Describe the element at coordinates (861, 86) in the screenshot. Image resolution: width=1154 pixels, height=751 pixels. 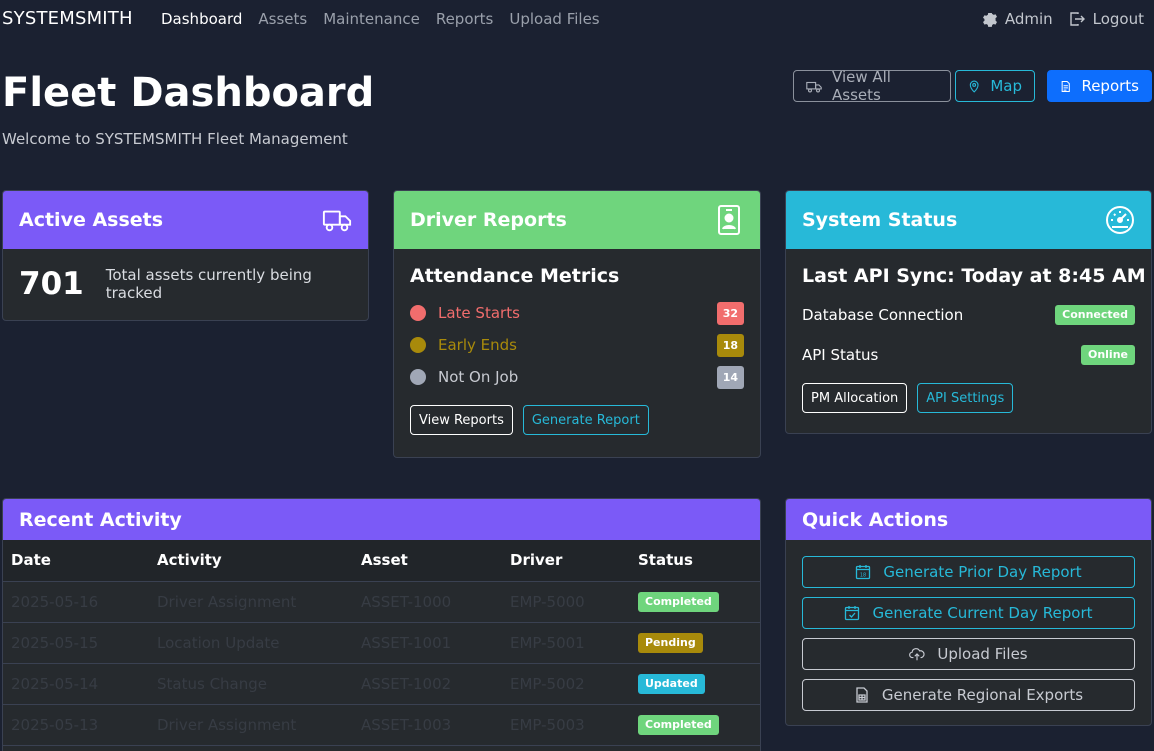
I see `view-all-assets-label: View All Assets` at that location.